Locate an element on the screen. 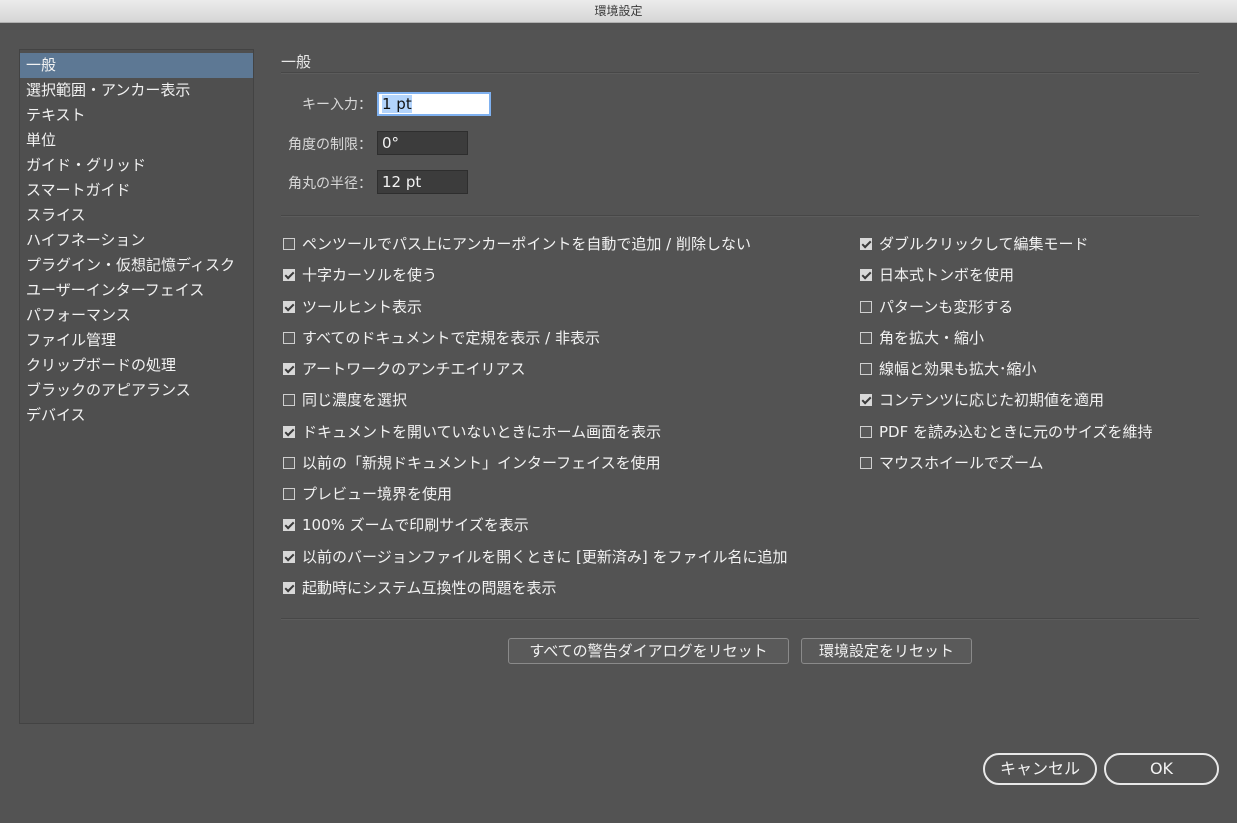  option-row: 線幅と効果も拡大･縮小 is located at coordinates (948, 369).